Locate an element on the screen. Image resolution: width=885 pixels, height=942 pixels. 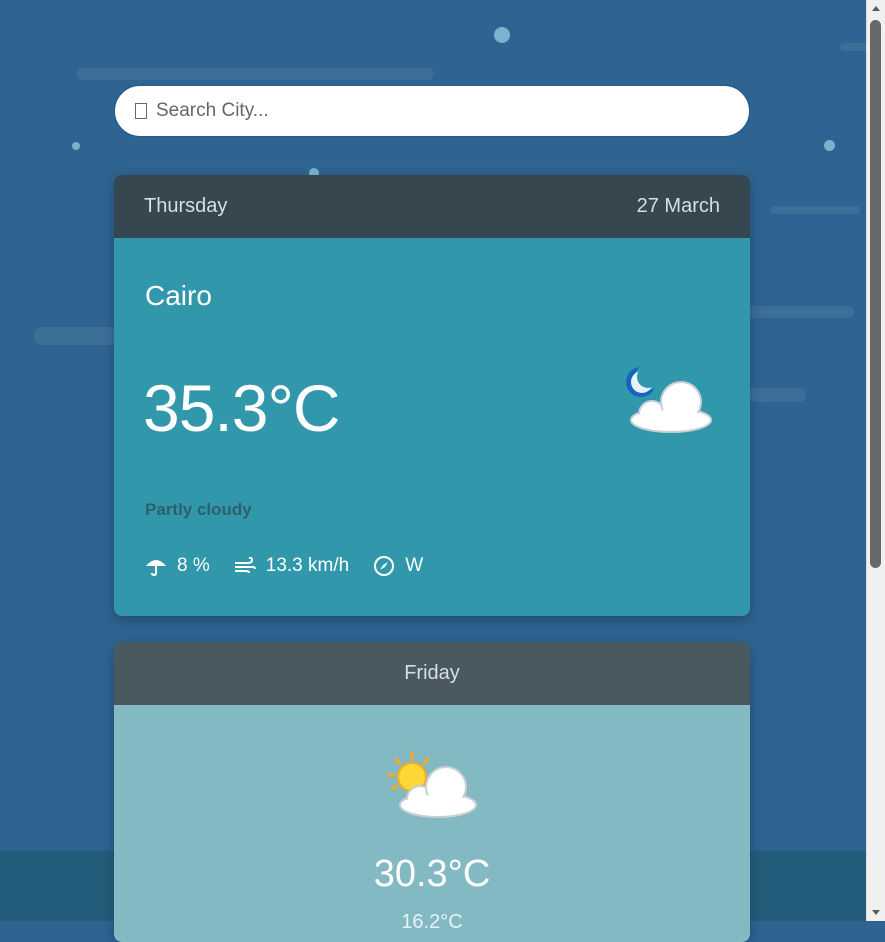
tomorrow-card-header: Friday is located at coordinates (432, 673).